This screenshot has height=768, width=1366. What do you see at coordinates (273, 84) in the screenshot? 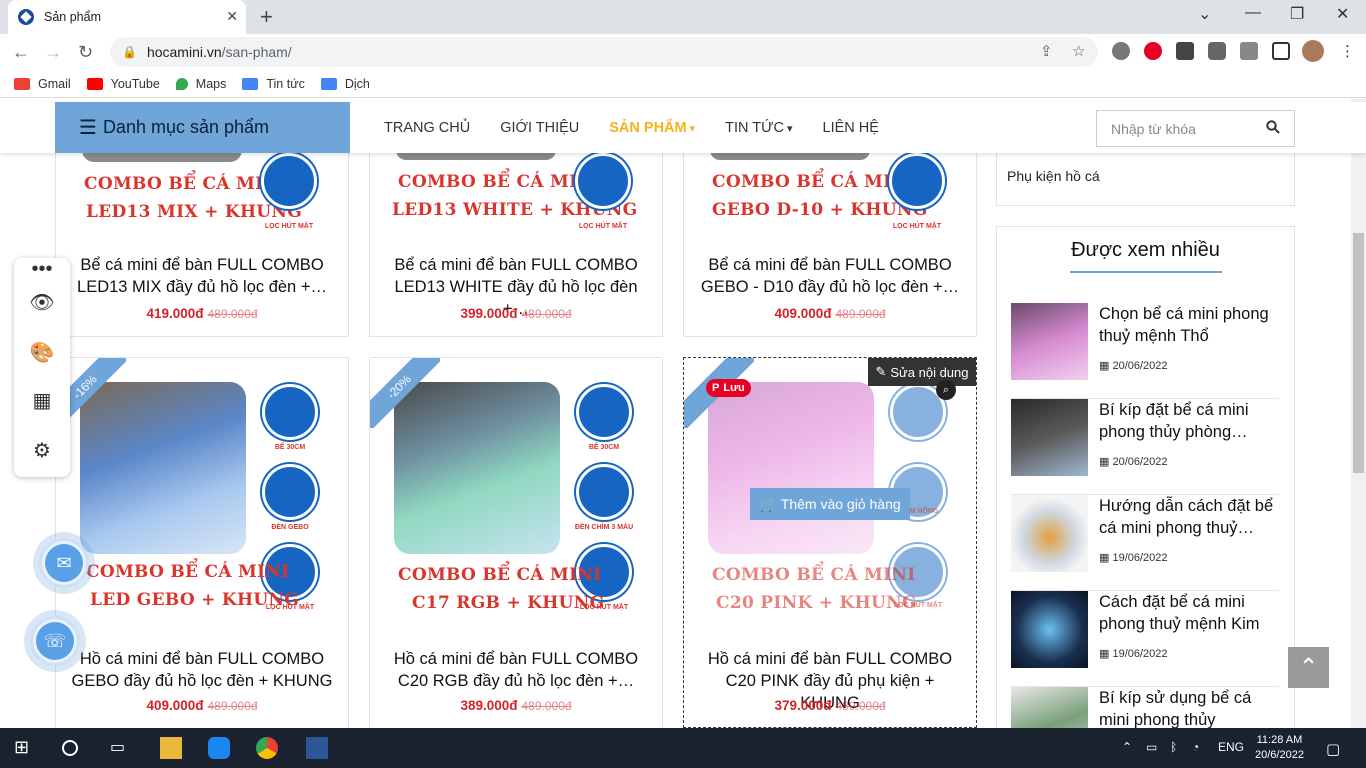
I see `bookmark-news: Tin tức` at bounding box center [273, 84].